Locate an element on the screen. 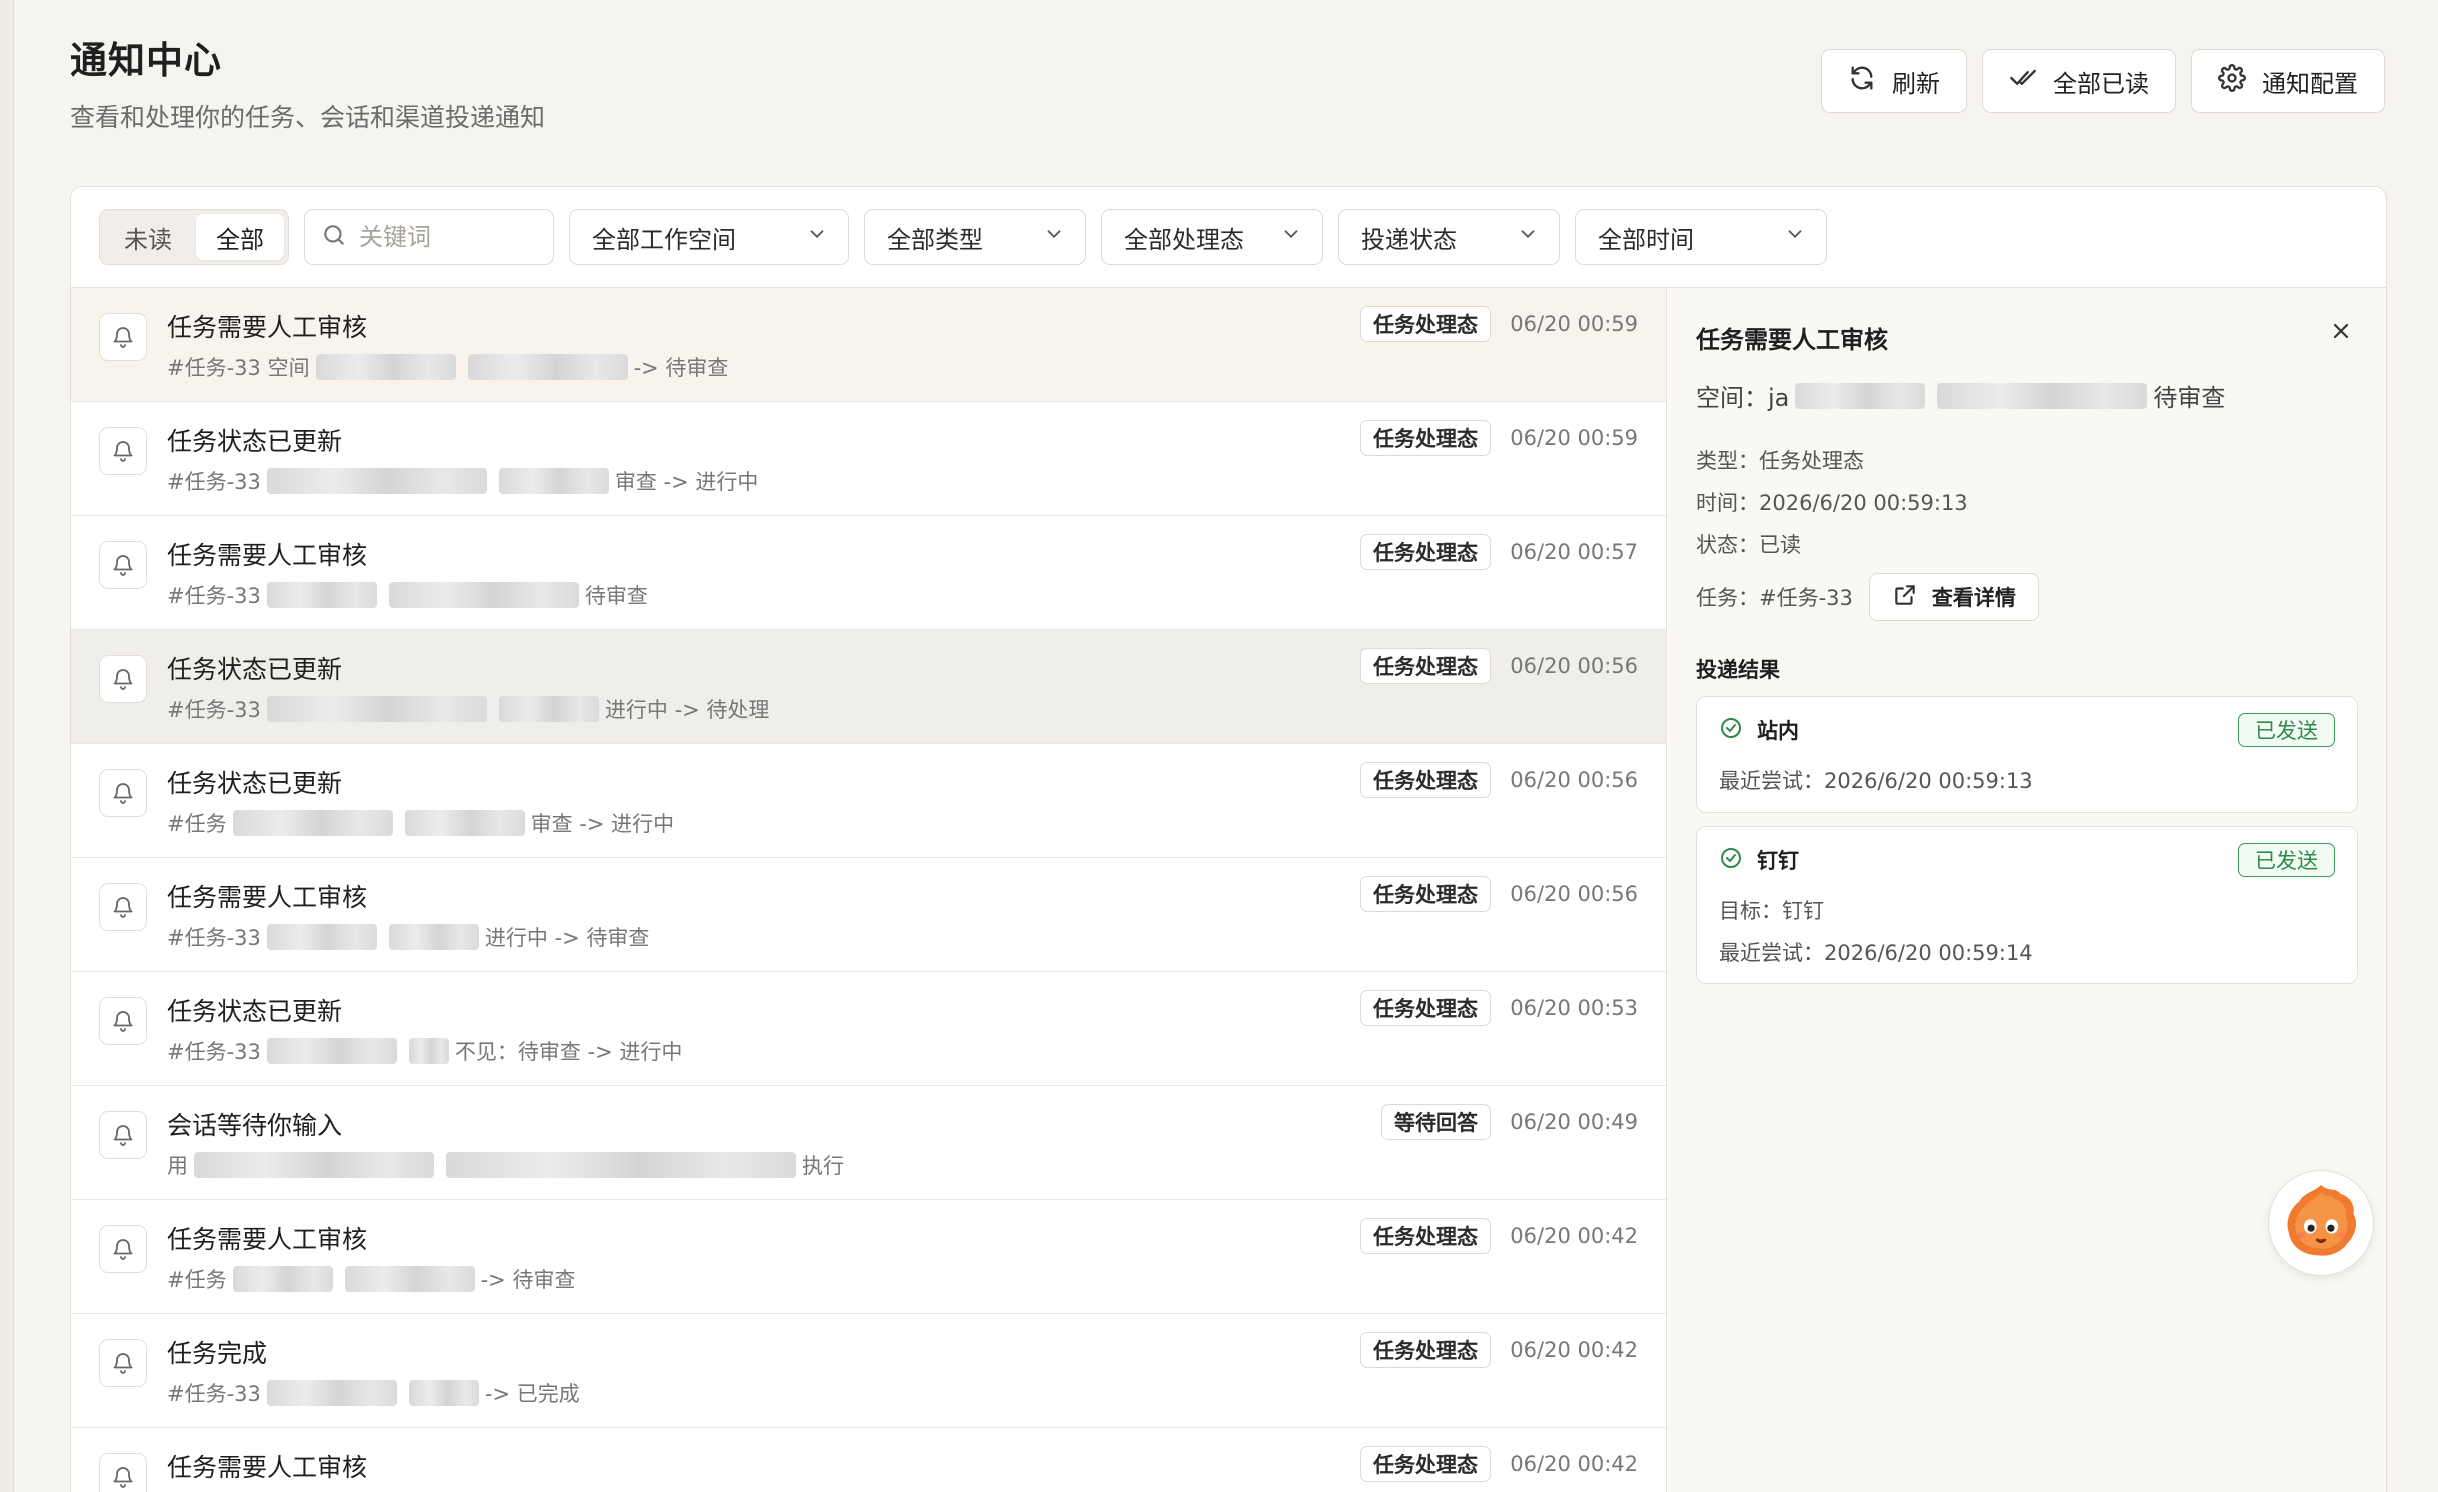 This screenshot has width=2438, height=1492. time-select-value: 全部时间 is located at coordinates (1646, 239).